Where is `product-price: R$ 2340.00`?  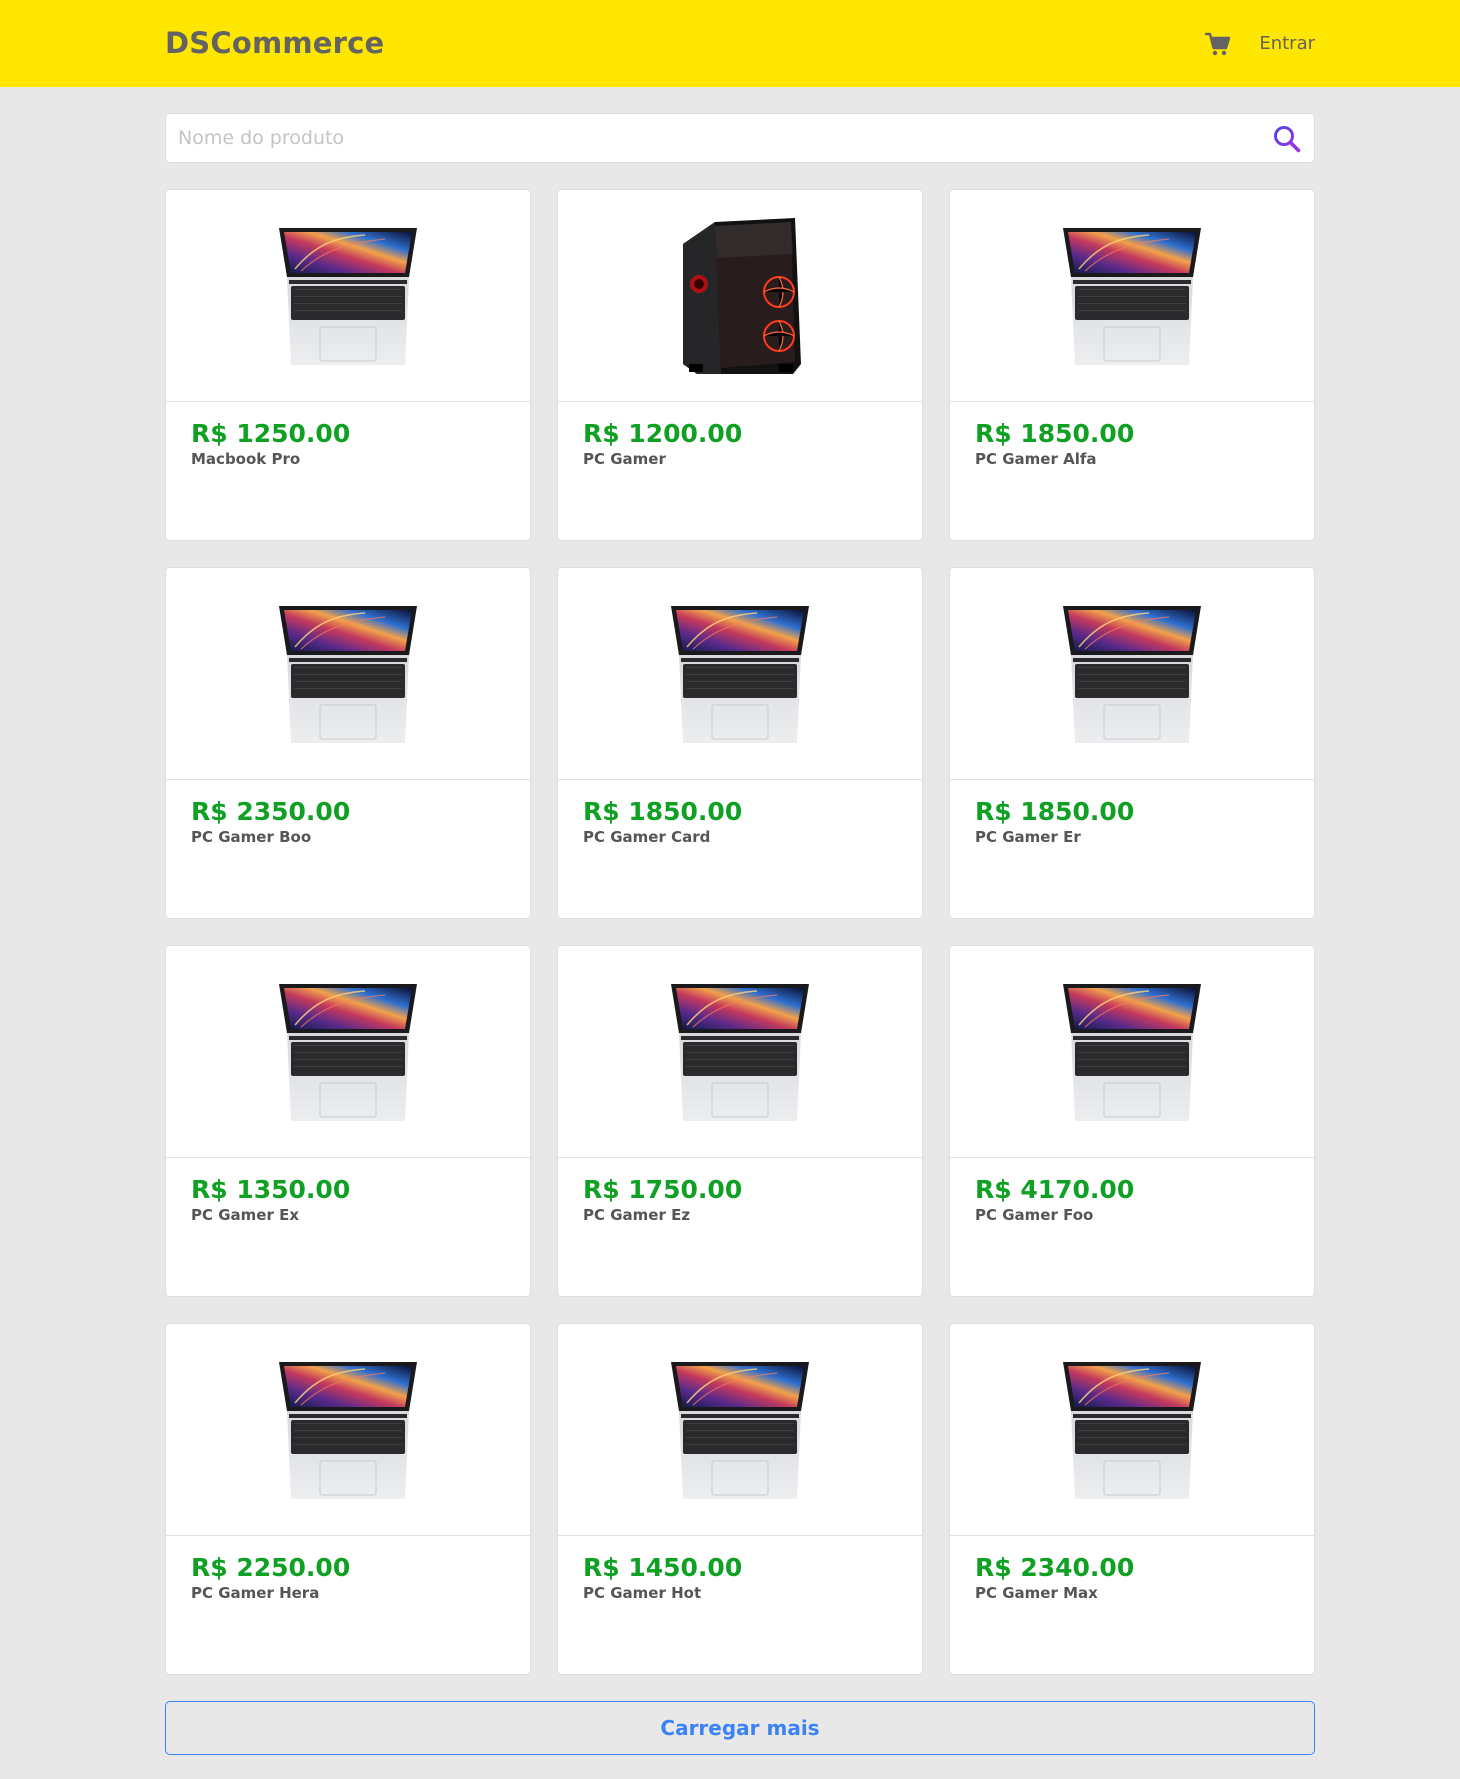
product-price: R$ 2340.00 is located at coordinates (1055, 1567).